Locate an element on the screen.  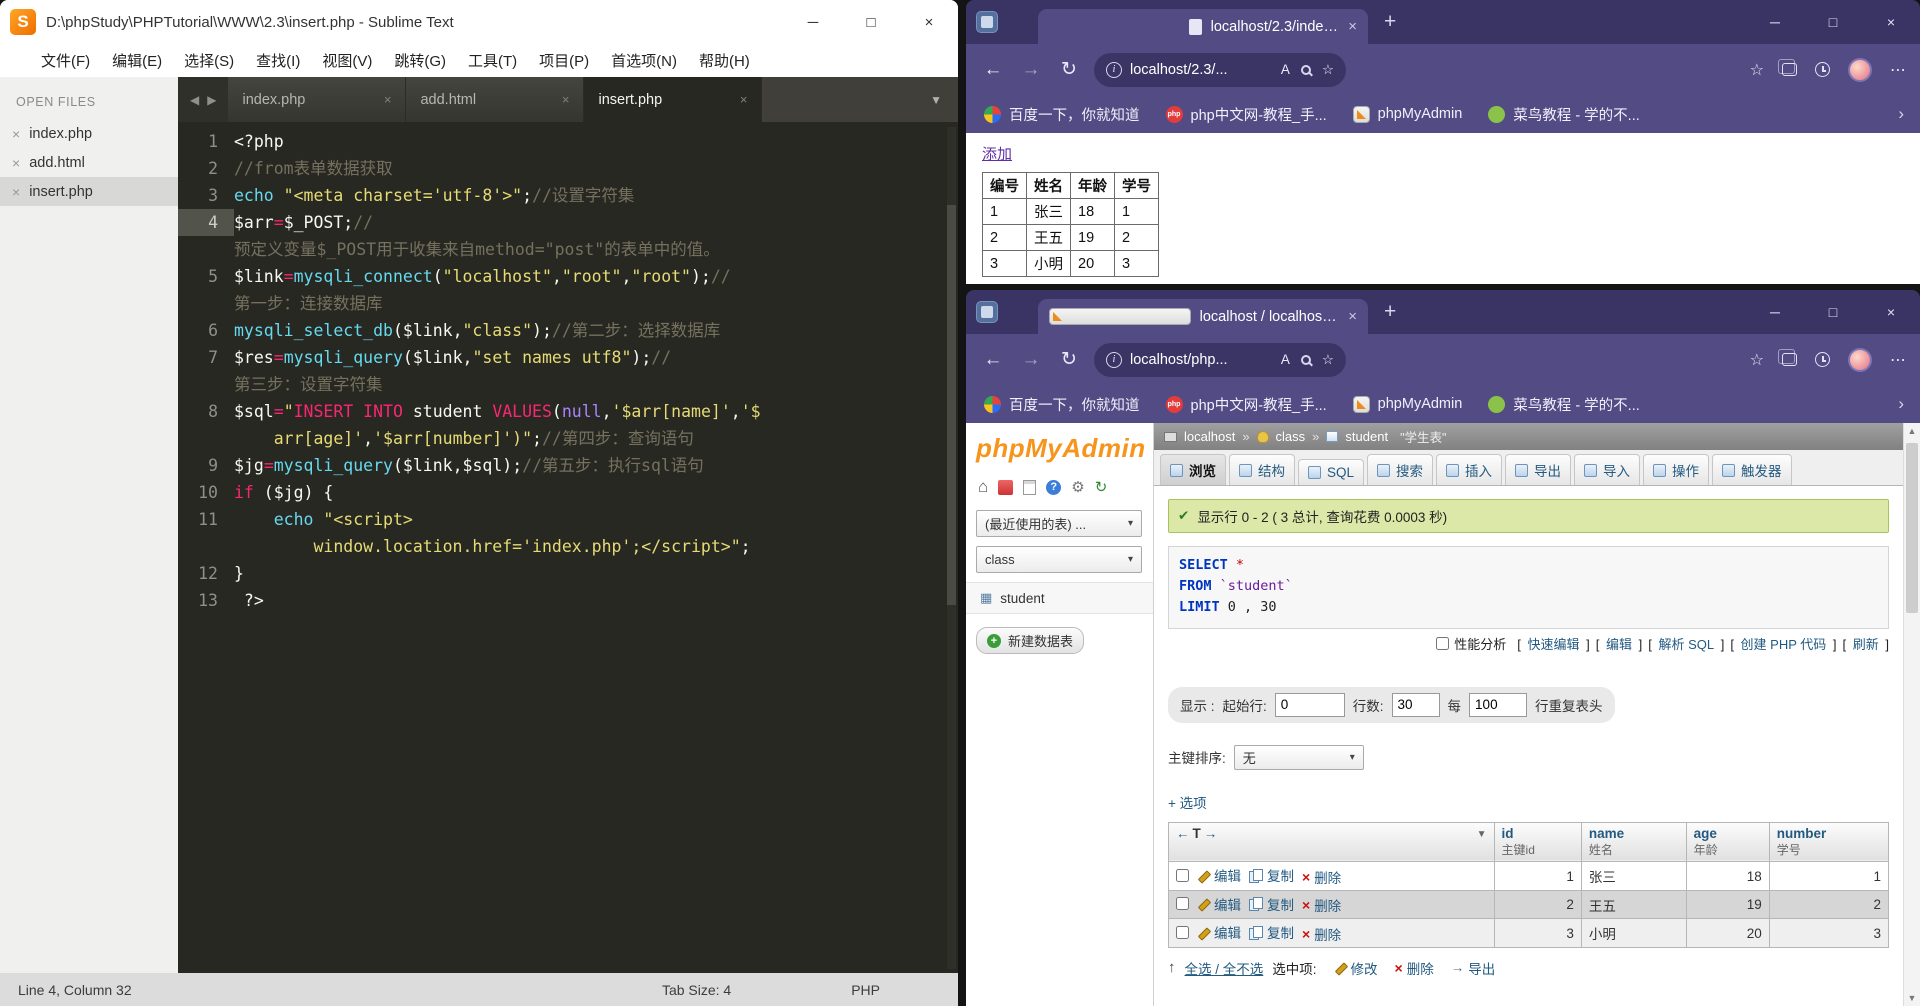
scroll-down-icon: ▼ is located at coordinates (1912, 998).